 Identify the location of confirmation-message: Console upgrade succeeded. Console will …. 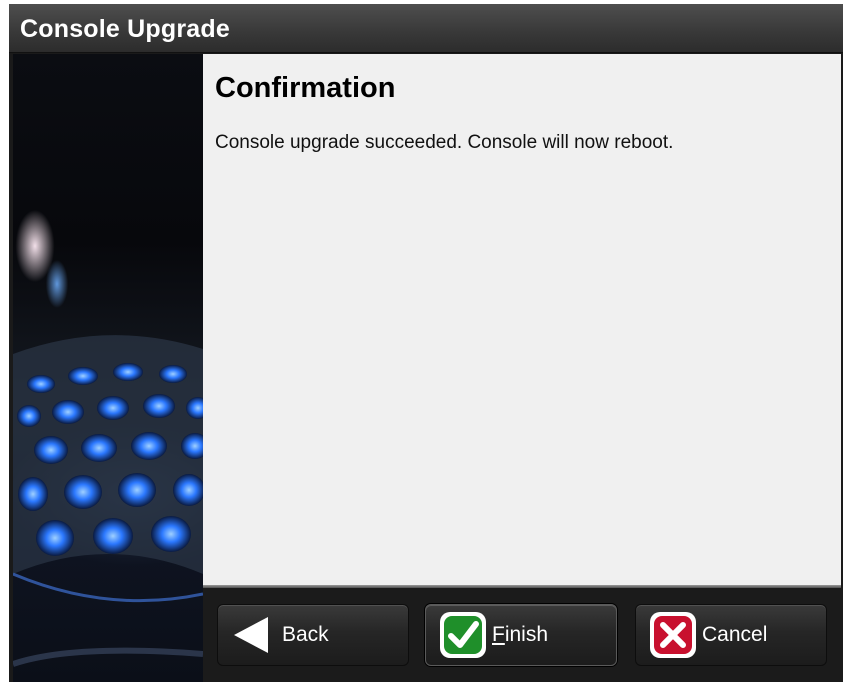
(444, 142).